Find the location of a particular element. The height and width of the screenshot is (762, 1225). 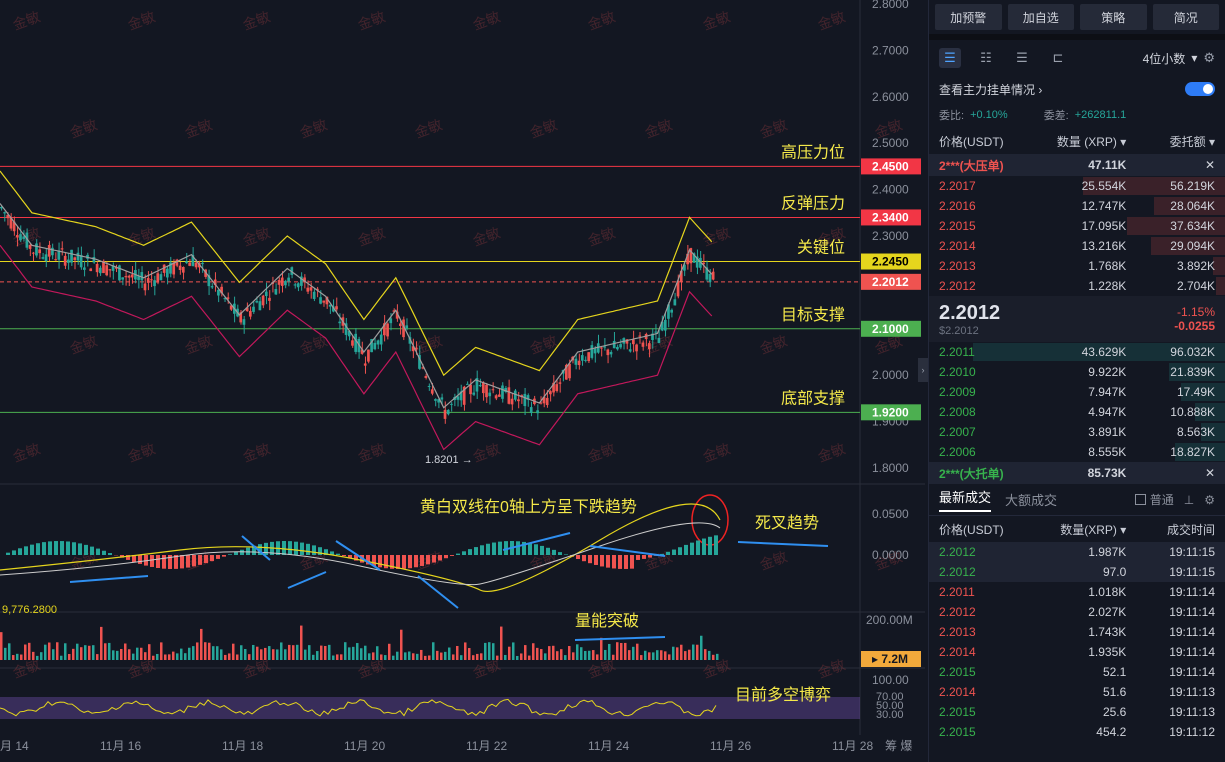

main-orders-link: 查看主力挂单情况 › is located at coordinates (990, 89).